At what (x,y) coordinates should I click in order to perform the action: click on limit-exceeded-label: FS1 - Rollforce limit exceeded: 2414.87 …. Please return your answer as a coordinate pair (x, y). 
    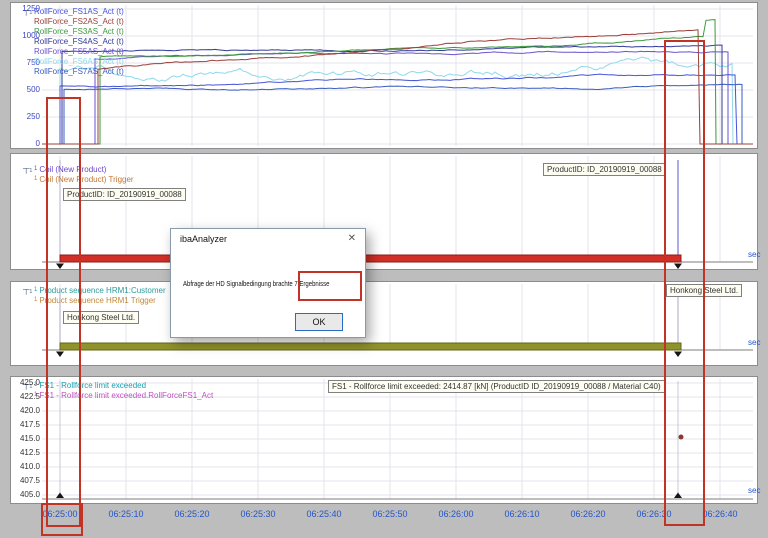
    Looking at the image, I should click on (496, 386).